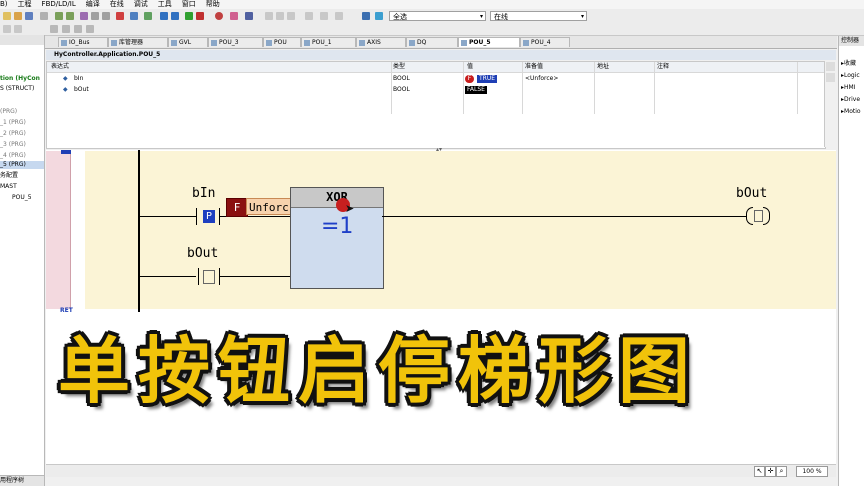 This screenshot has height=486, width=864. Describe the element at coordinates (8, 112) in the screenshot. I see `tree-item-prg: (PRG)` at that location.